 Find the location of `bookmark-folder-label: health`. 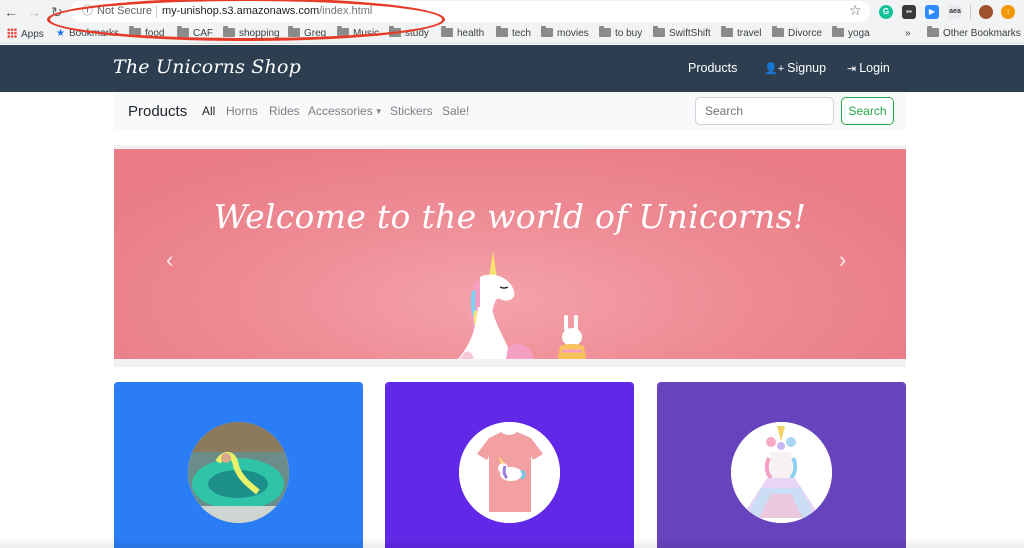

bookmark-folder-label: health is located at coordinates (471, 33).